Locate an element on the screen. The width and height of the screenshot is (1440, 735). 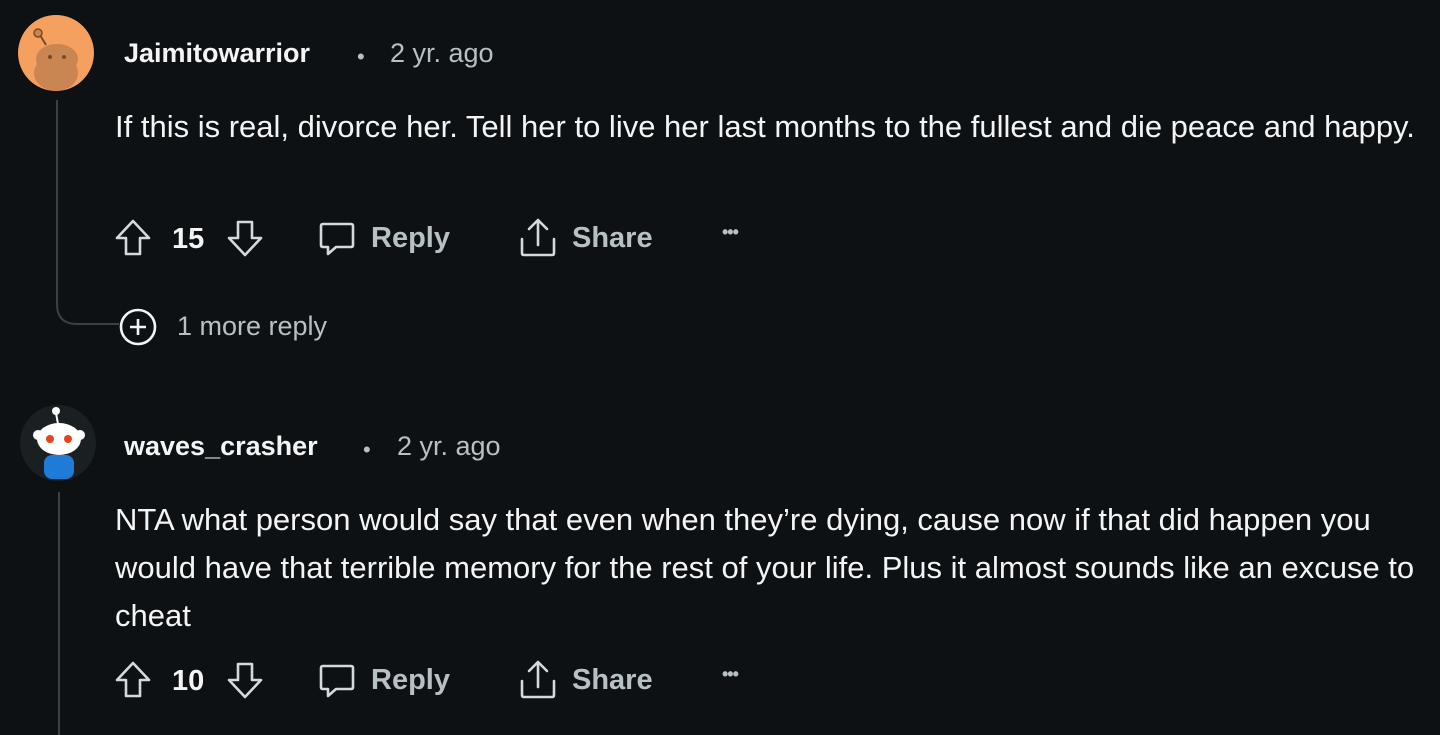
expand-replies-button is located at coordinates (138, 327).